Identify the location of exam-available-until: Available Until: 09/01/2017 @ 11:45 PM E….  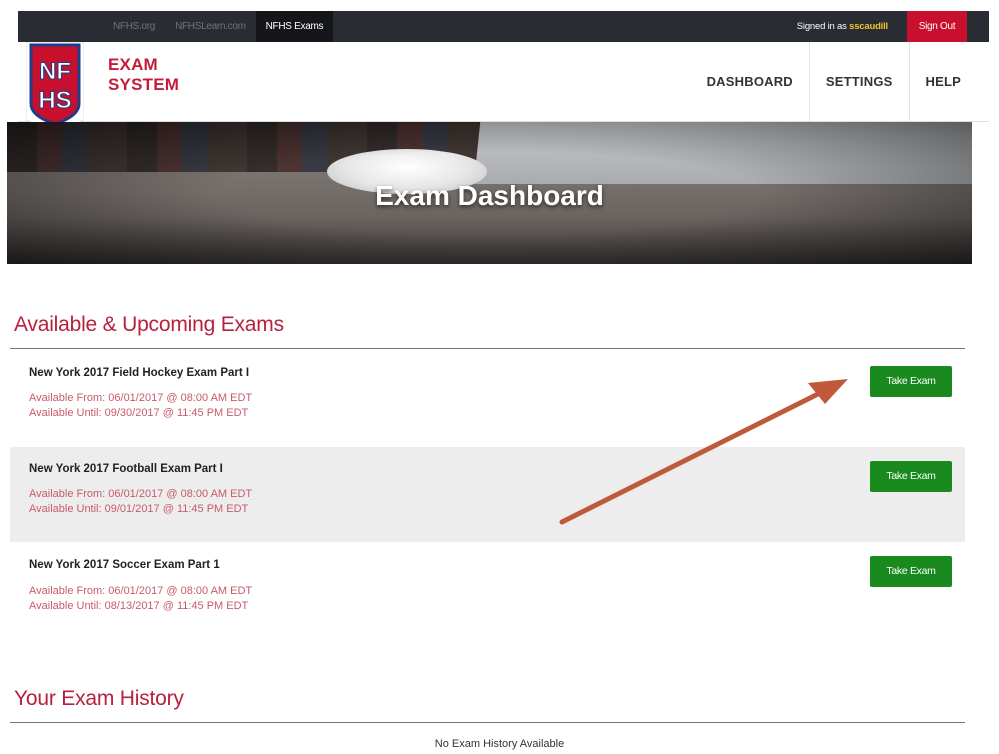
(139, 509).